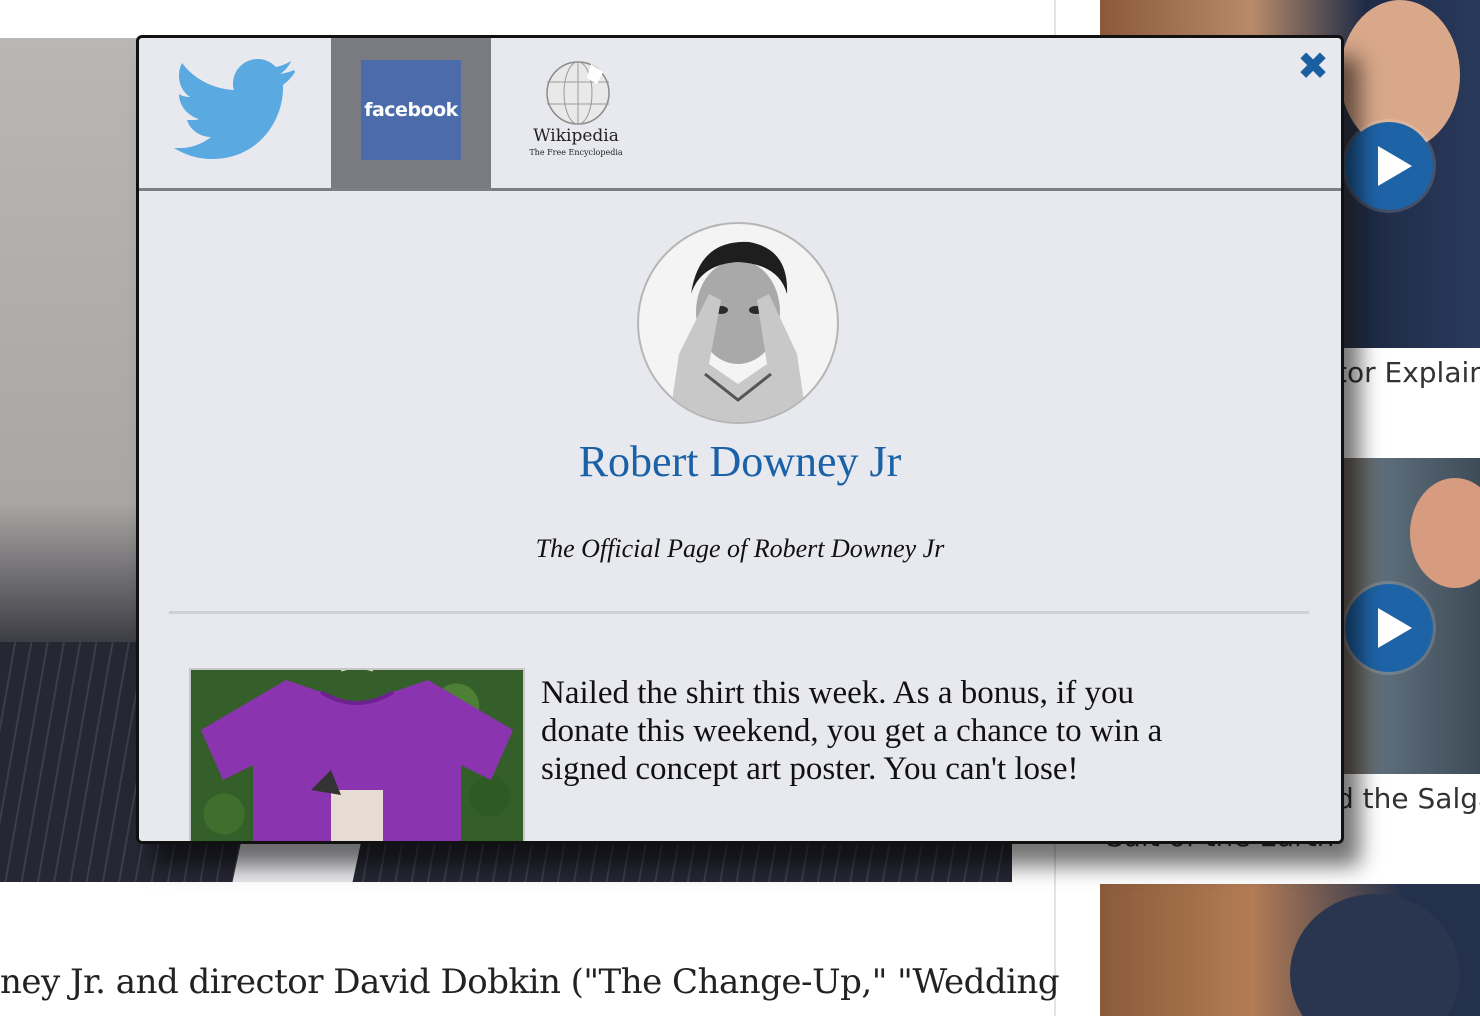  Describe the element at coordinates (739, 612) in the screenshot. I see `section-divider` at that location.